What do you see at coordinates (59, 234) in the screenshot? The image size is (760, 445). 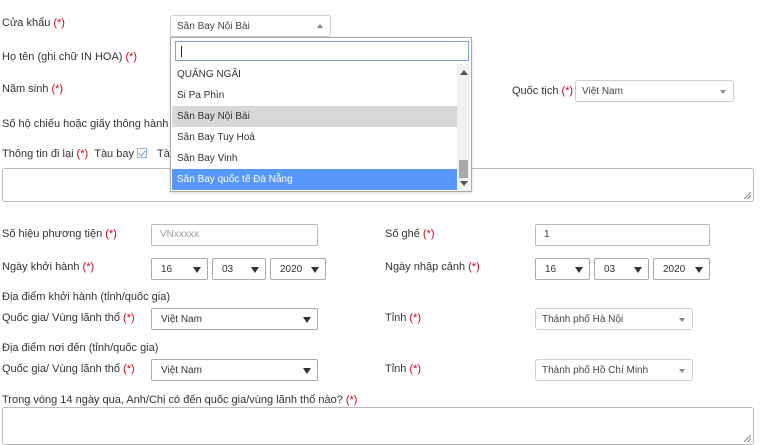 I see `so-hieu-label: Số hiệu phương tiện (*)` at bounding box center [59, 234].